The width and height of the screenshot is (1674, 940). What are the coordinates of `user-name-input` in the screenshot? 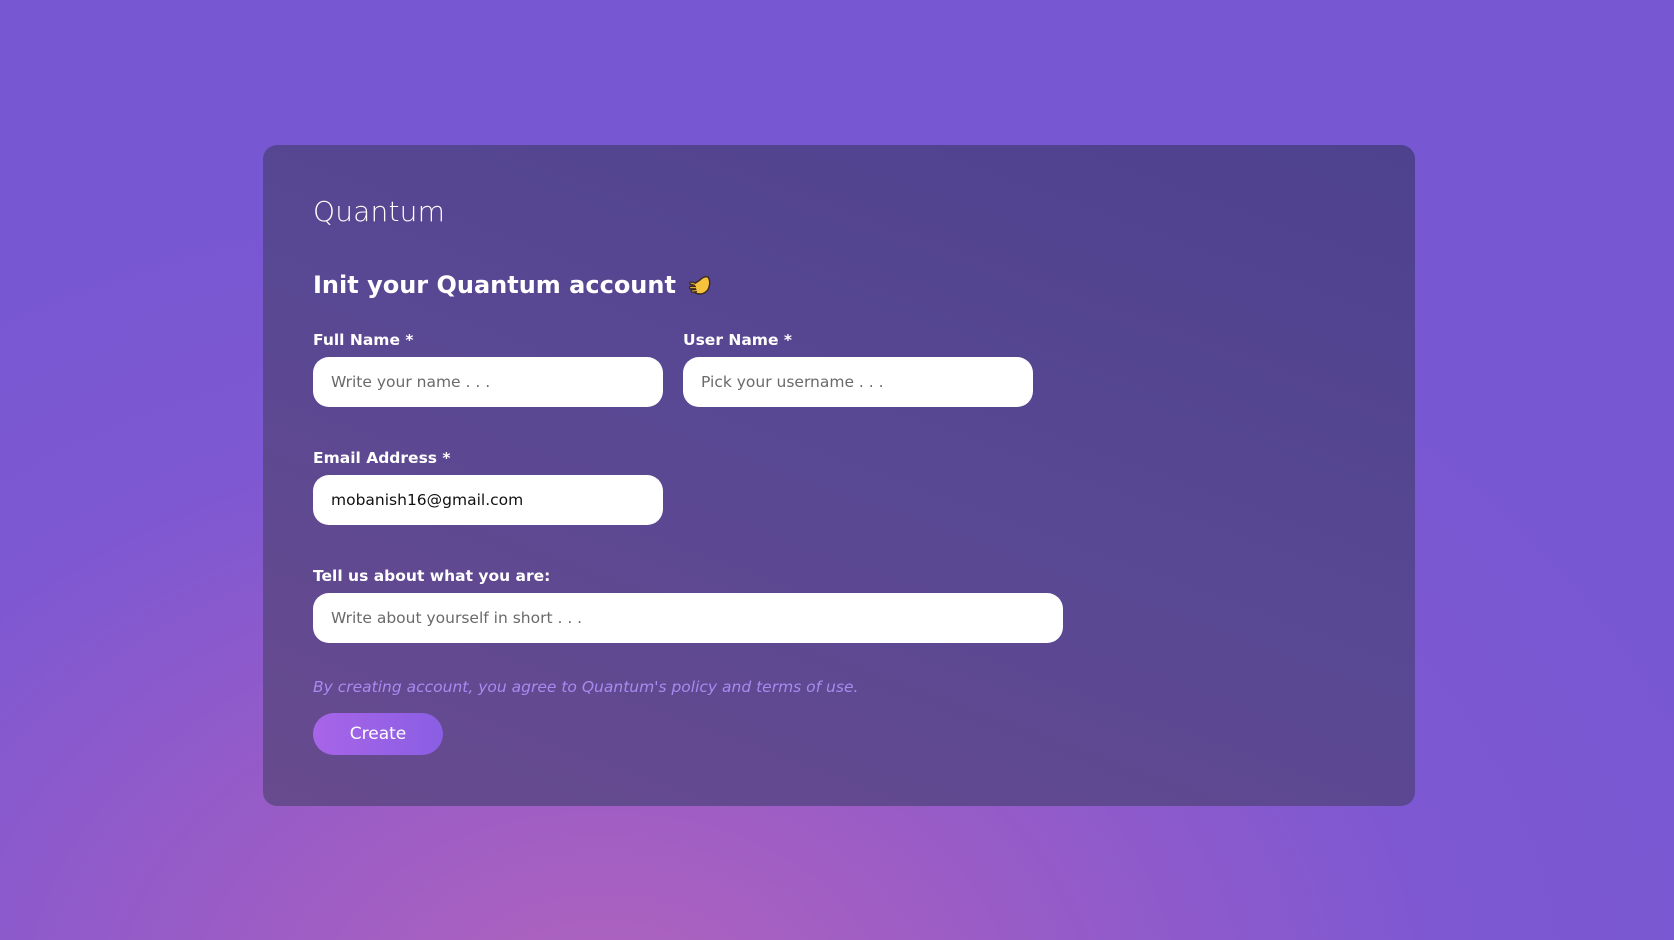 It's located at (858, 382).